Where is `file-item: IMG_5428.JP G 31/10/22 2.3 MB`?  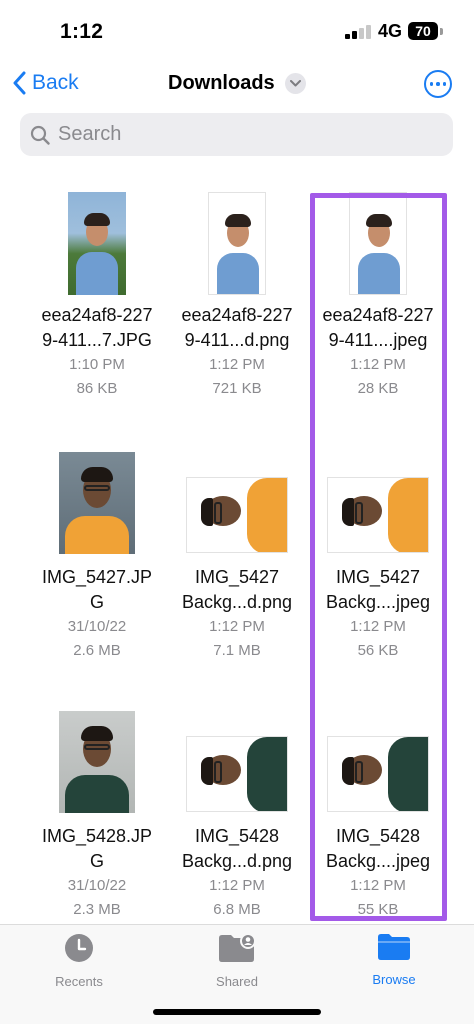 file-item: IMG_5428.JP G 31/10/22 2.3 MB is located at coordinates (97, 814).